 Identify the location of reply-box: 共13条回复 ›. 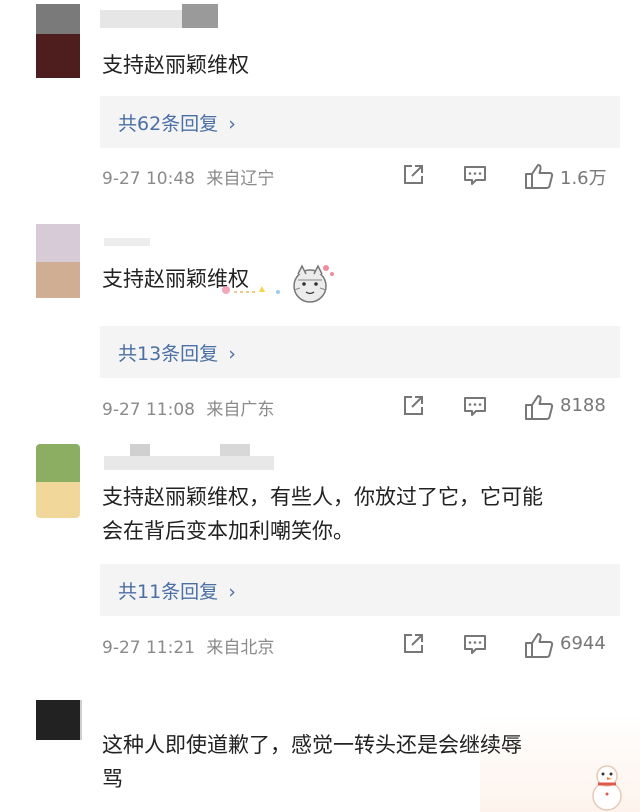
(360, 352).